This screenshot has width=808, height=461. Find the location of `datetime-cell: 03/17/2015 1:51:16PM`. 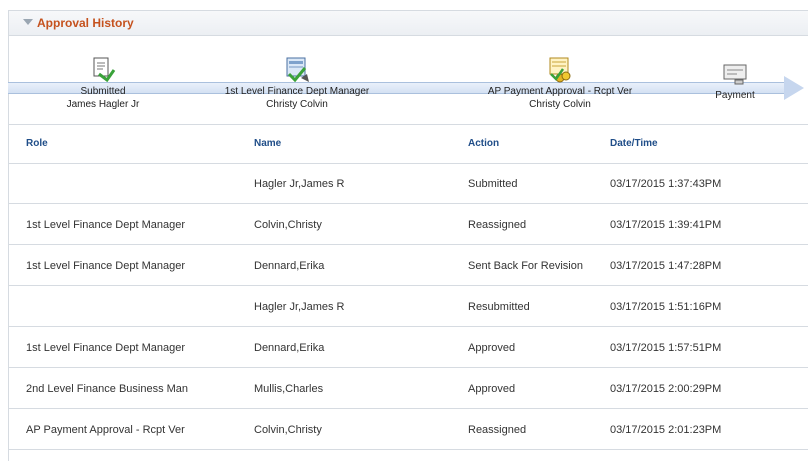

datetime-cell: 03/17/2015 1:51:16PM is located at coordinates (666, 306).